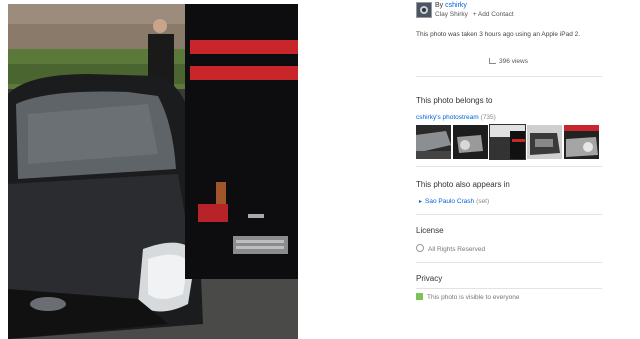  Describe the element at coordinates (483, 201) in the screenshot. I see `set-kind: (set)` at that location.